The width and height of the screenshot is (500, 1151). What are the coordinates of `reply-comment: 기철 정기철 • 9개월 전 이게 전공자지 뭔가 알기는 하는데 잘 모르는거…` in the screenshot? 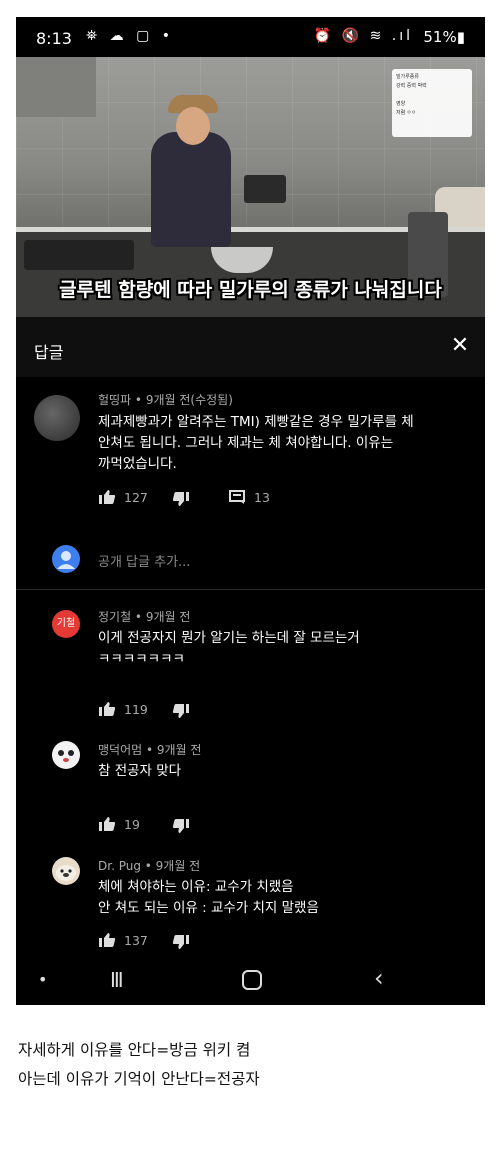 It's located at (250, 660).